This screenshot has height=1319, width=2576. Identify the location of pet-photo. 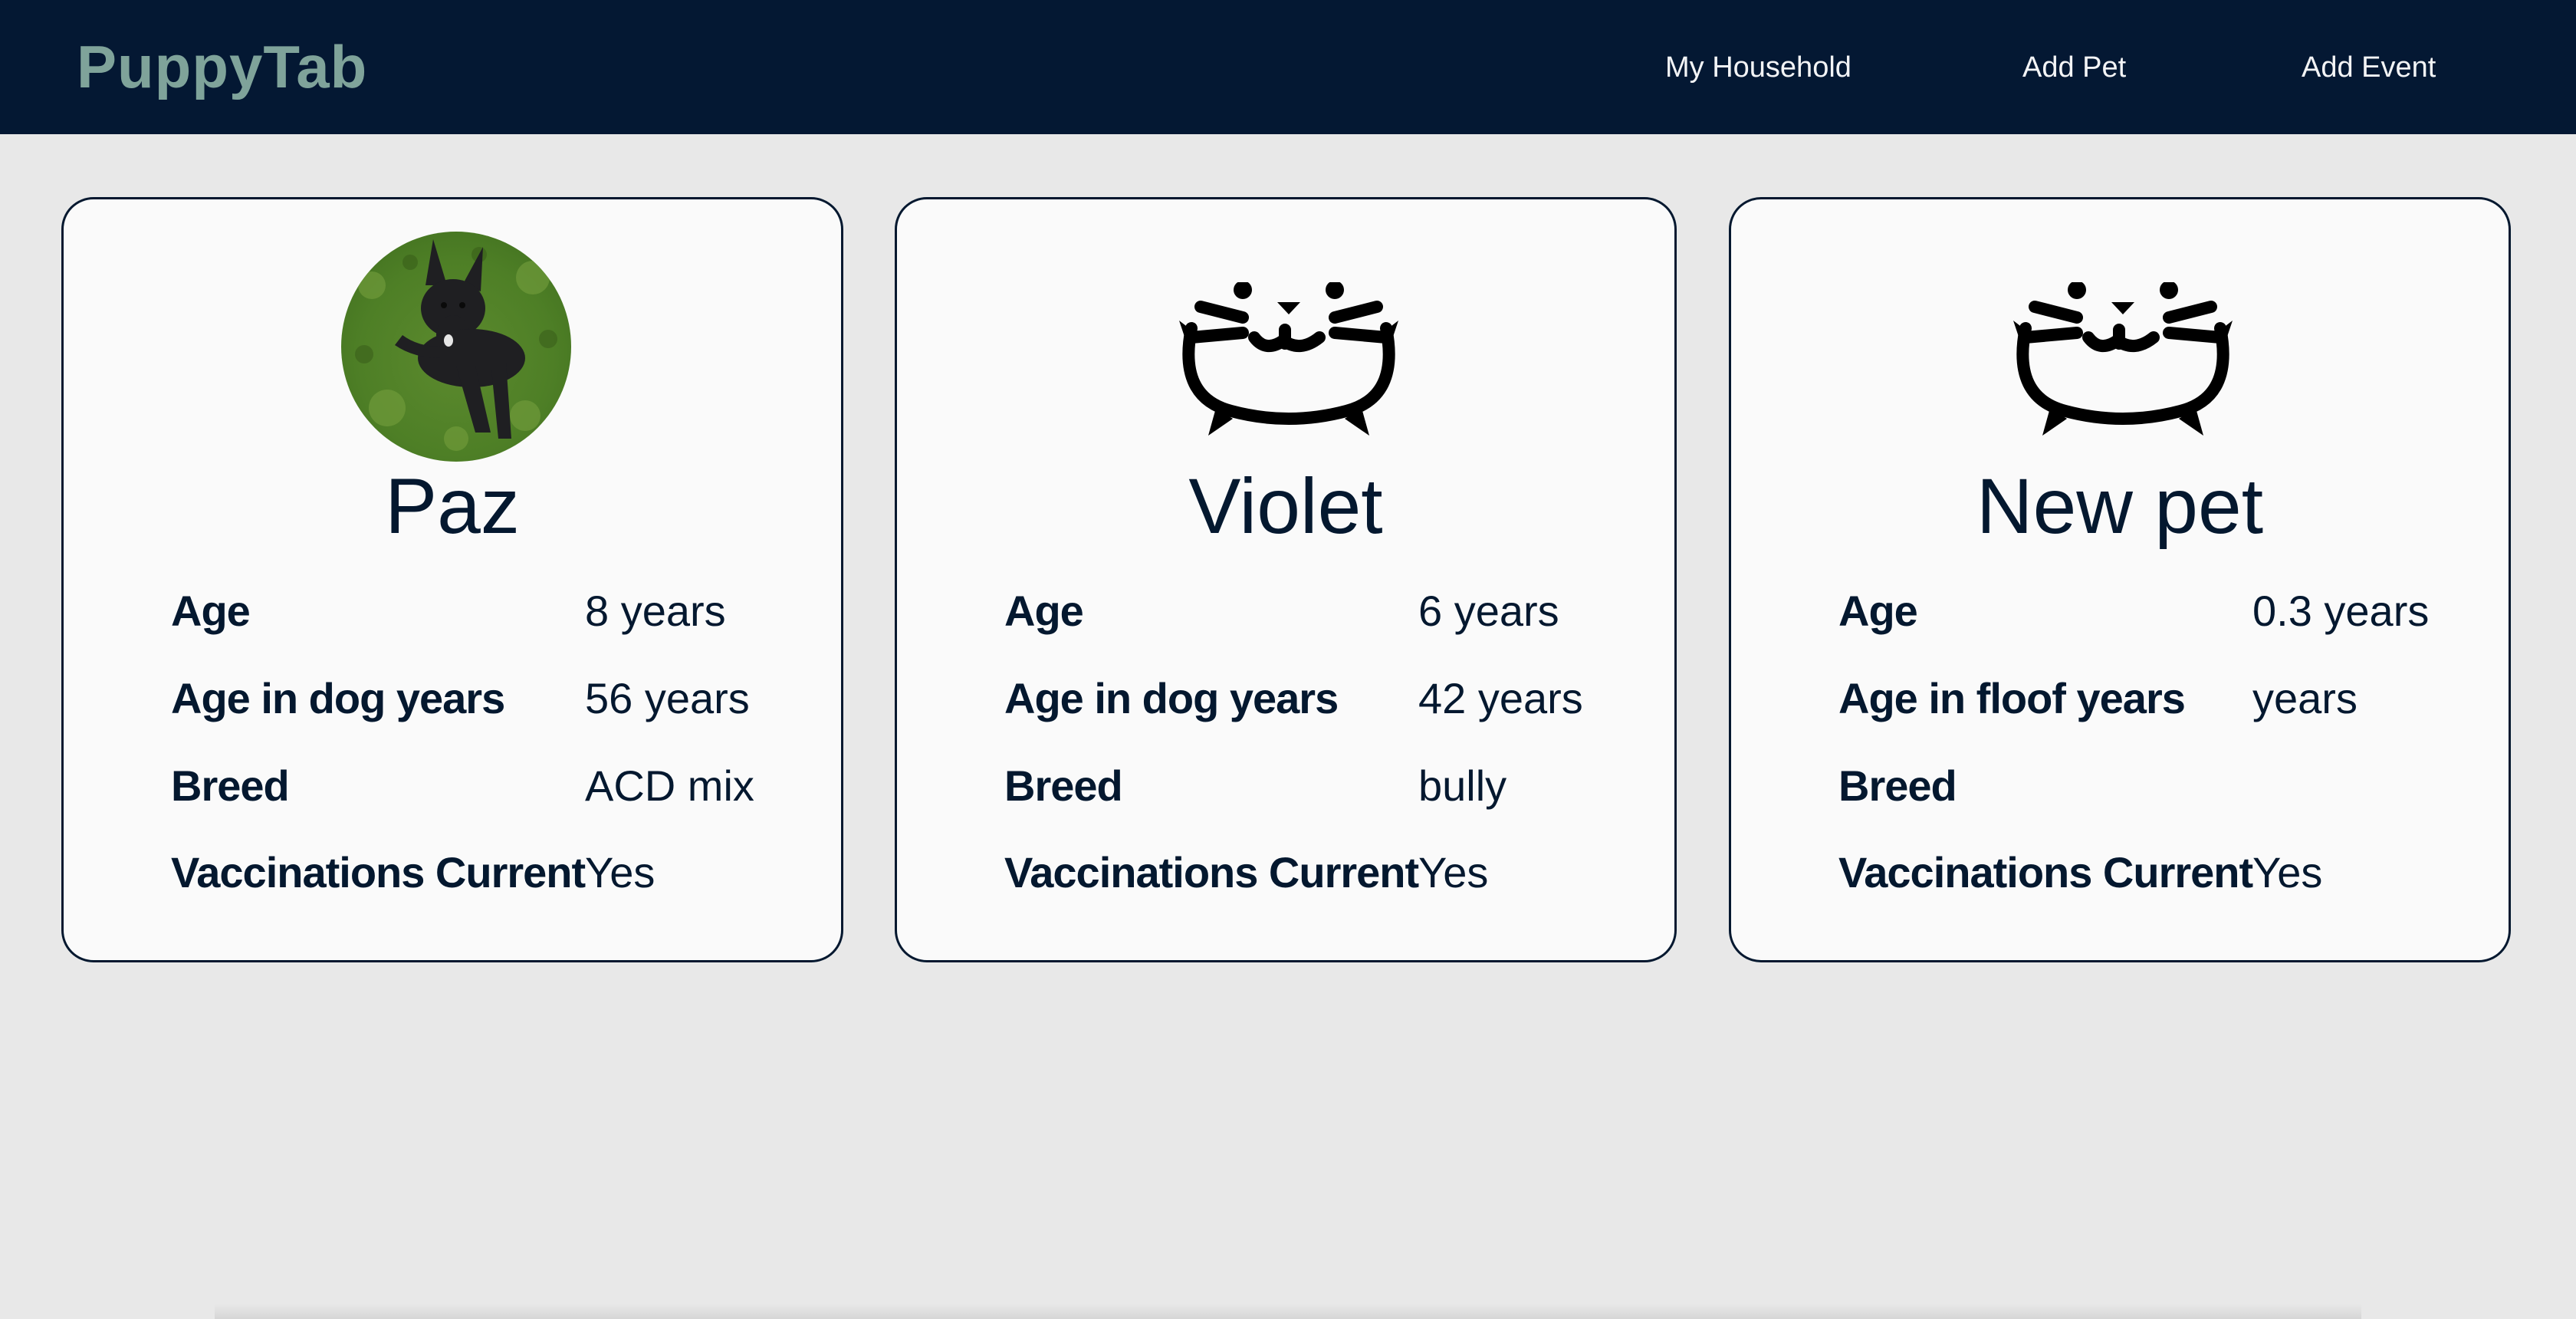
(456, 347).